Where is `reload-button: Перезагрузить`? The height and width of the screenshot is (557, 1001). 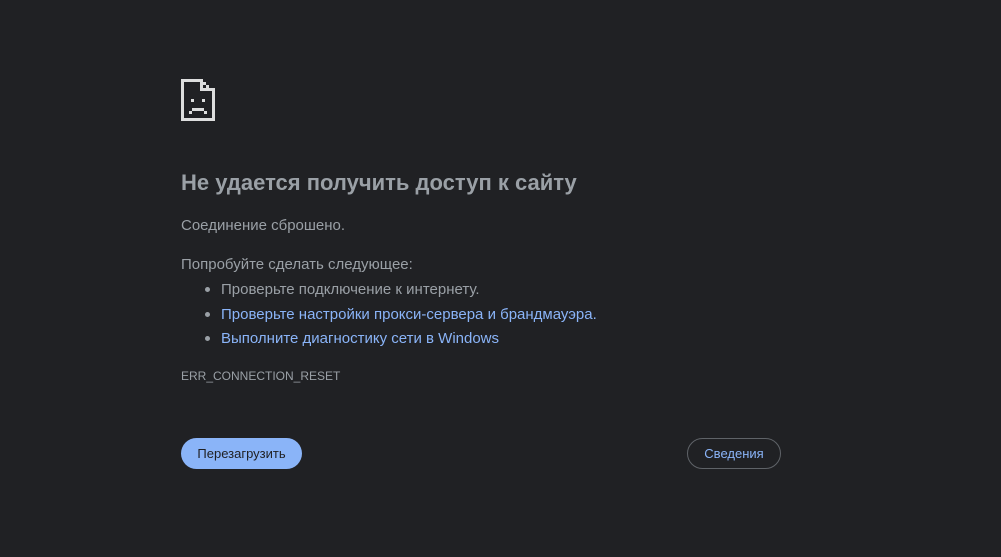 reload-button: Перезагрузить is located at coordinates (241, 453).